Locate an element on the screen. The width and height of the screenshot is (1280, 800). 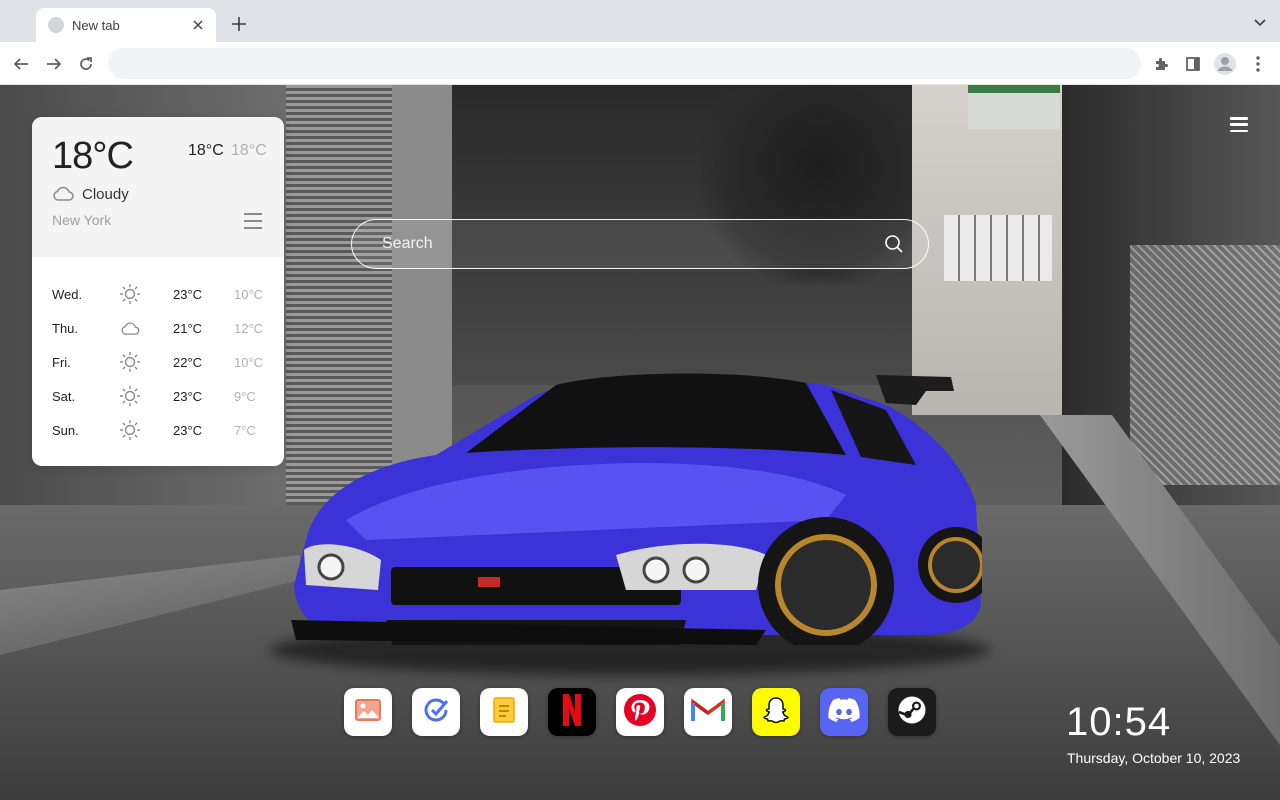
wallpaper-window is located at coordinates (998, 248).